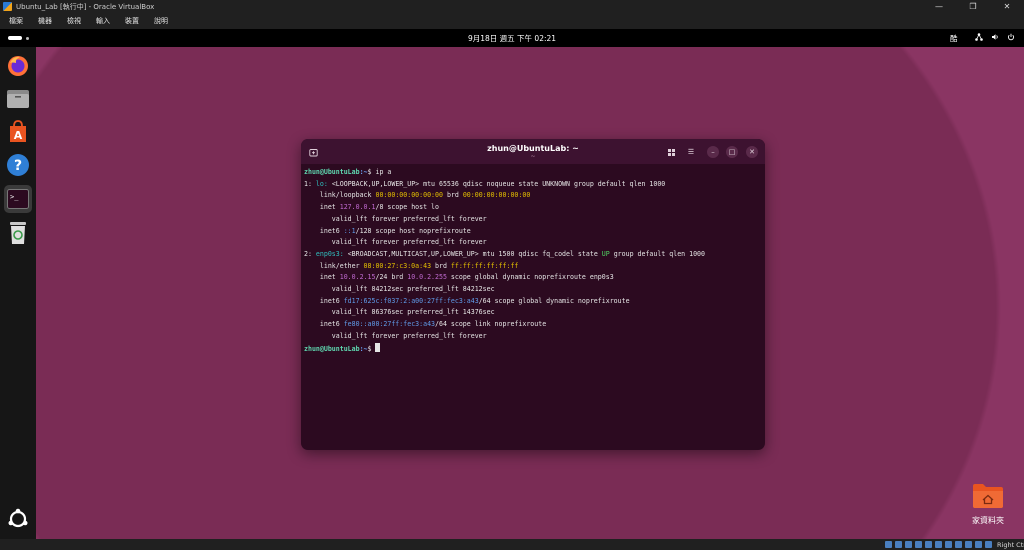 The image size is (1024, 550). Describe the element at coordinates (968, 544) in the screenshot. I see `cpu-icon` at that location.